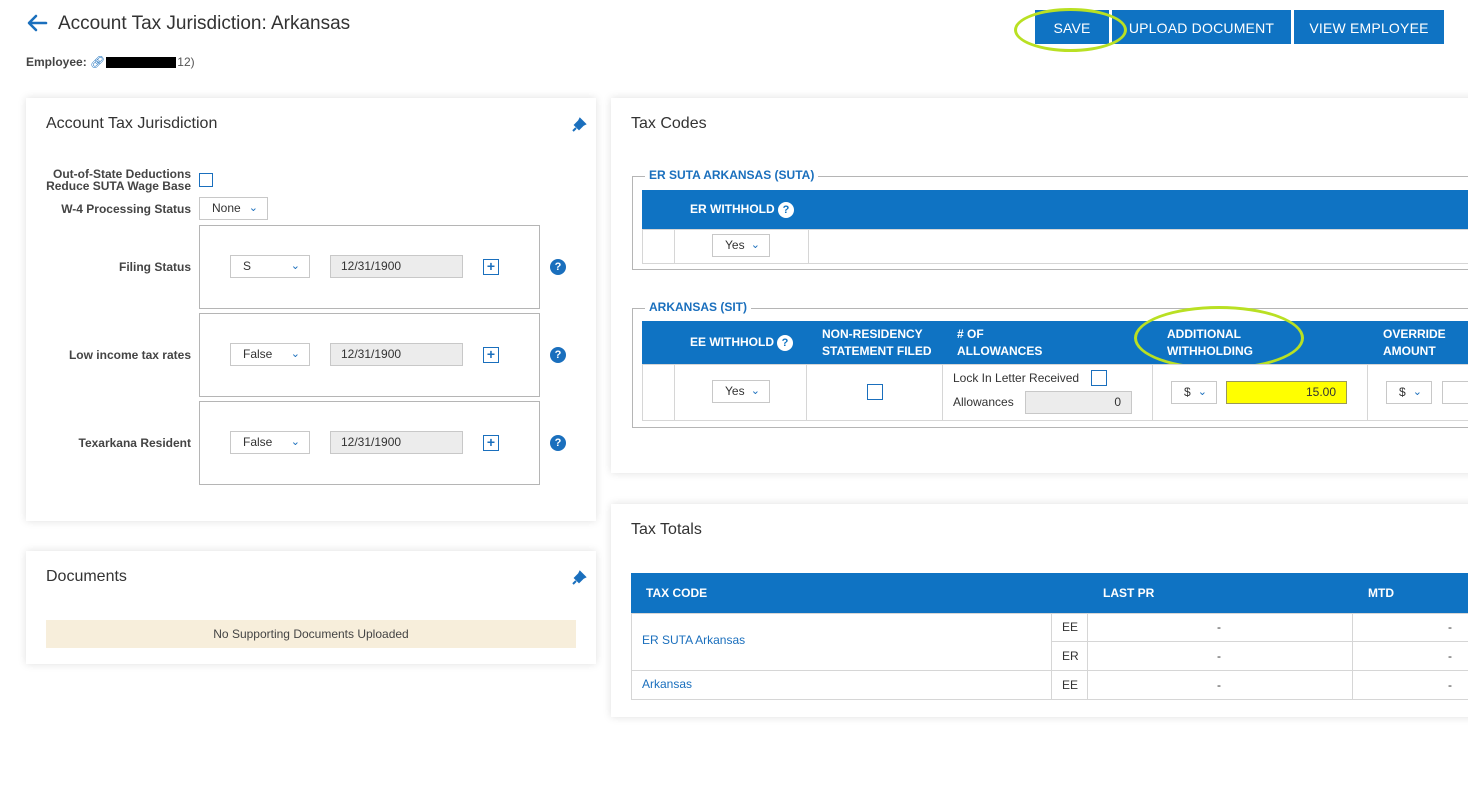 The height and width of the screenshot is (798, 1468). Describe the element at coordinates (693, 640) in the screenshot. I see `tax-code-link: ER SUTA Arkansas` at that location.